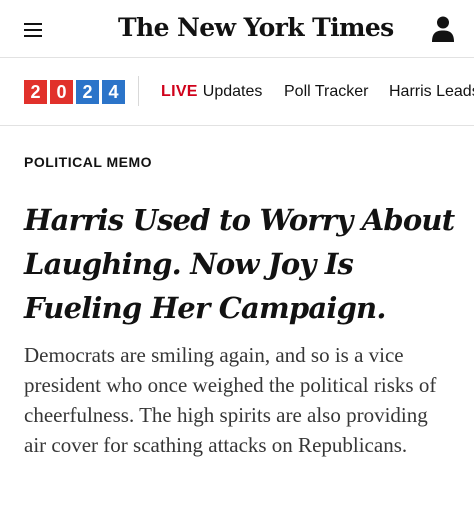 The height and width of the screenshot is (506, 474). I want to click on election-2024-badge: 2 0 2 4, so click(74, 92).